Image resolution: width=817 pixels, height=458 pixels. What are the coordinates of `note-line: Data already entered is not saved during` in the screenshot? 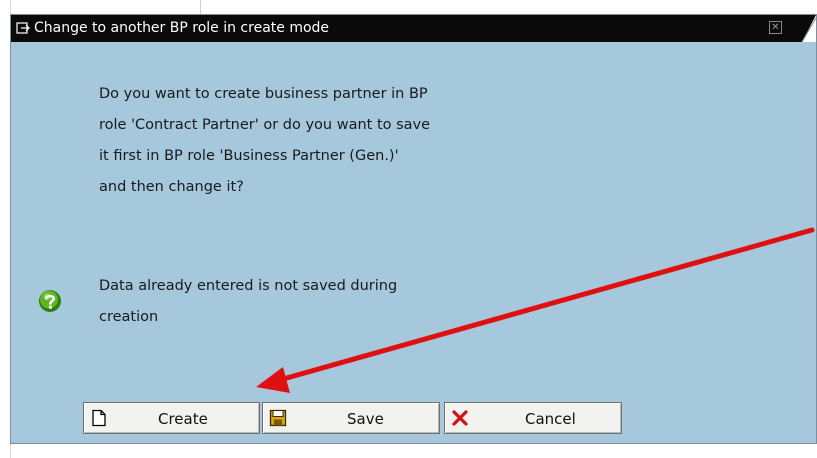 It's located at (248, 286).